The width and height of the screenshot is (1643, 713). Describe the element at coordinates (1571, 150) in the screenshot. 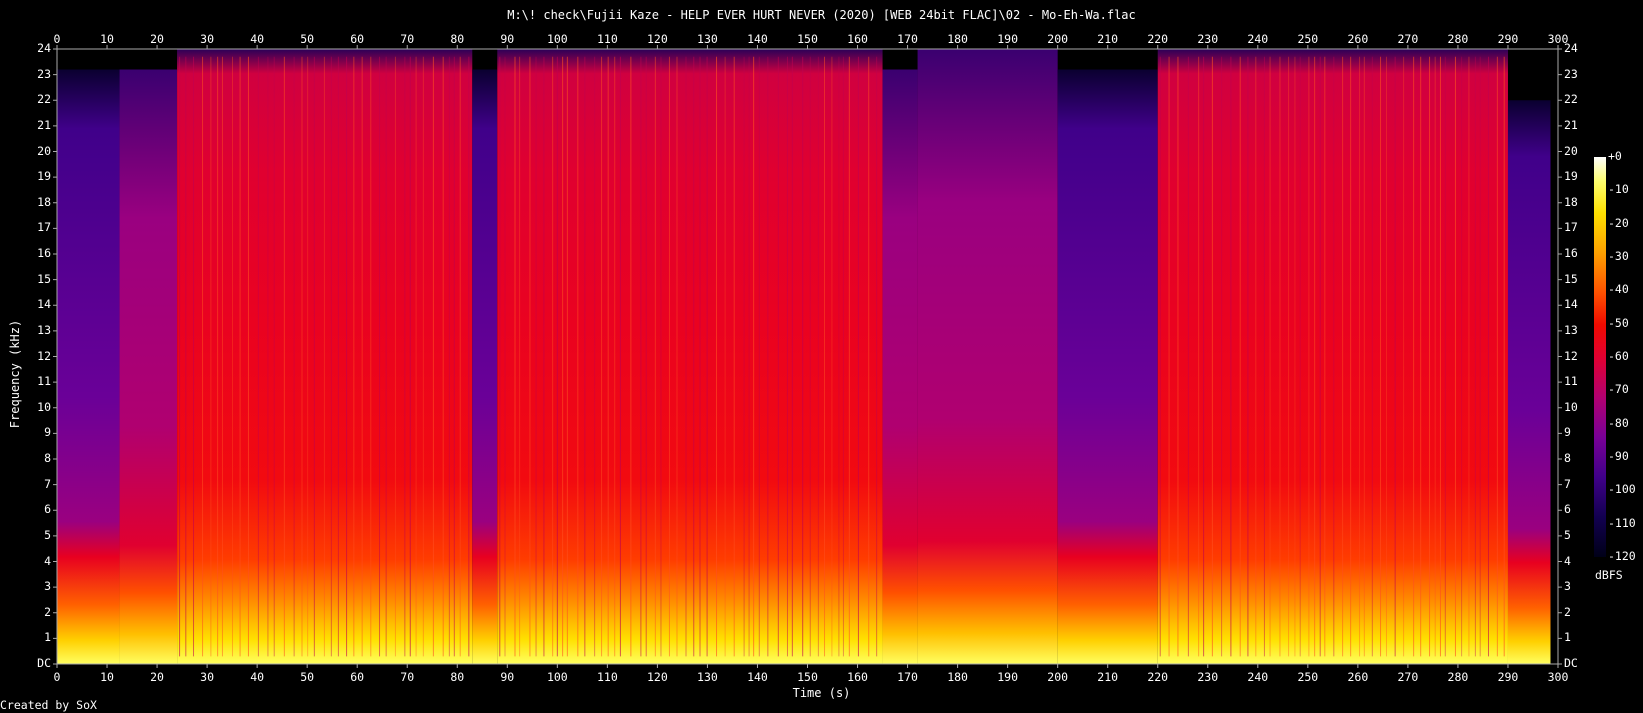

I see `y-tick-label-right: 20` at that location.